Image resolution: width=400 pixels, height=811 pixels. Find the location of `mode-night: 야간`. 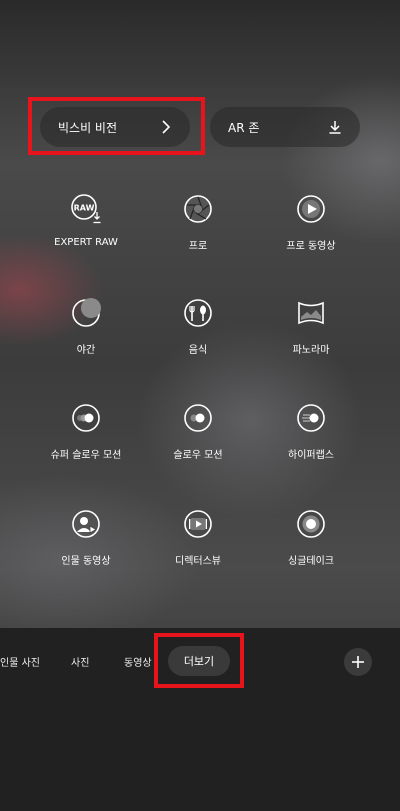

mode-night: 야간 is located at coordinates (86, 337).